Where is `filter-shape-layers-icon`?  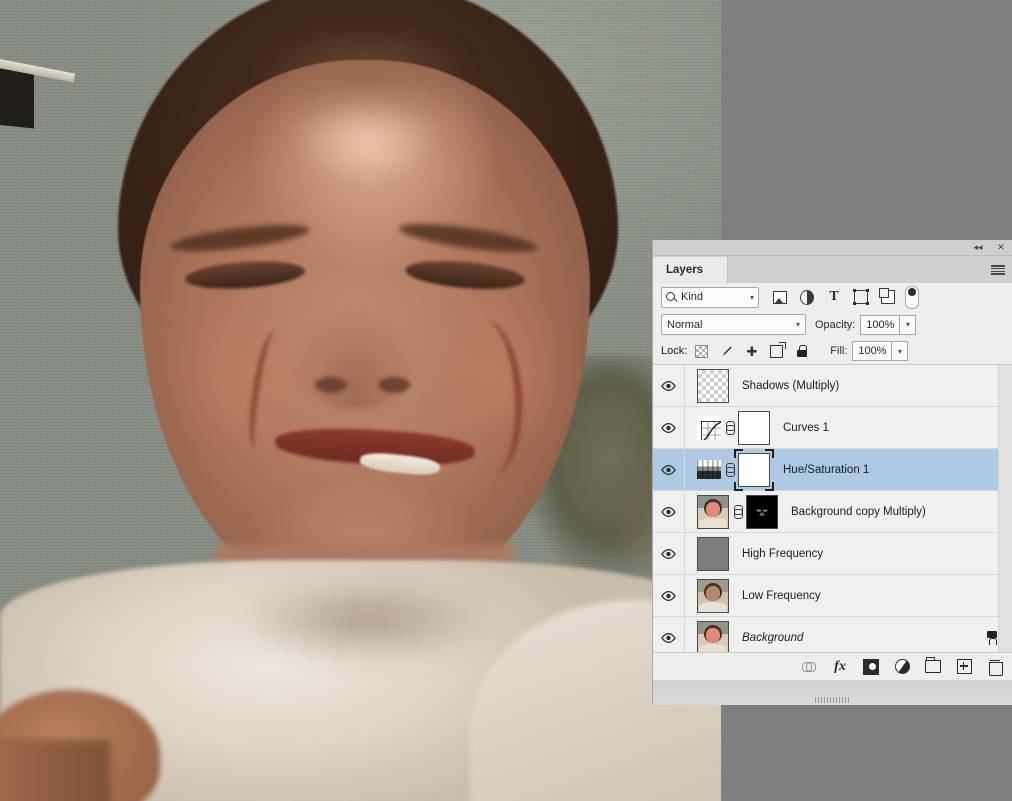
filter-shape-layers-icon is located at coordinates (861, 297).